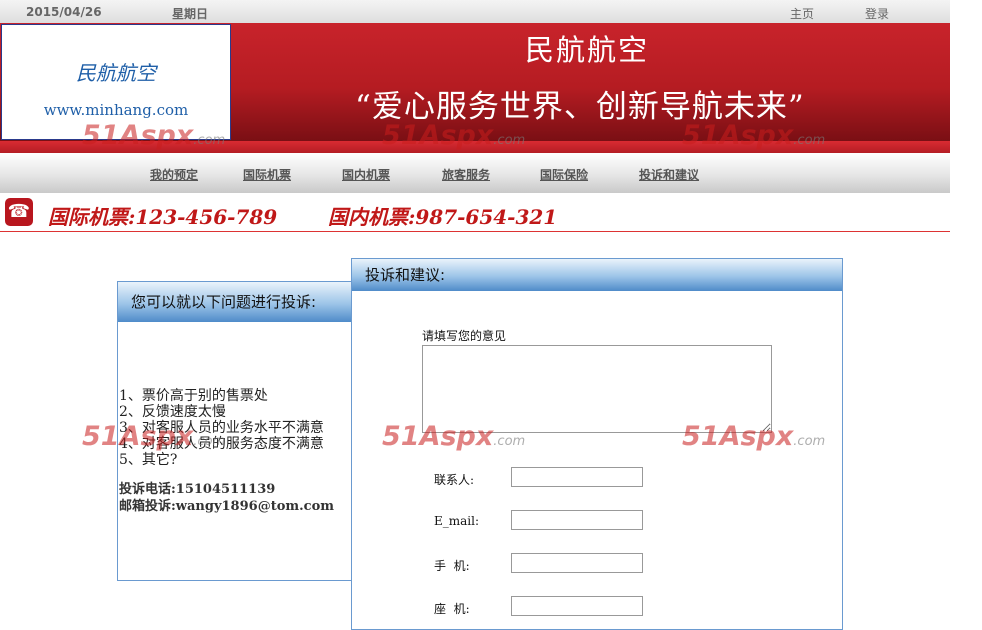  What do you see at coordinates (464, 336) in the screenshot?
I see `opinion-label: 请填写您的意见` at bounding box center [464, 336].